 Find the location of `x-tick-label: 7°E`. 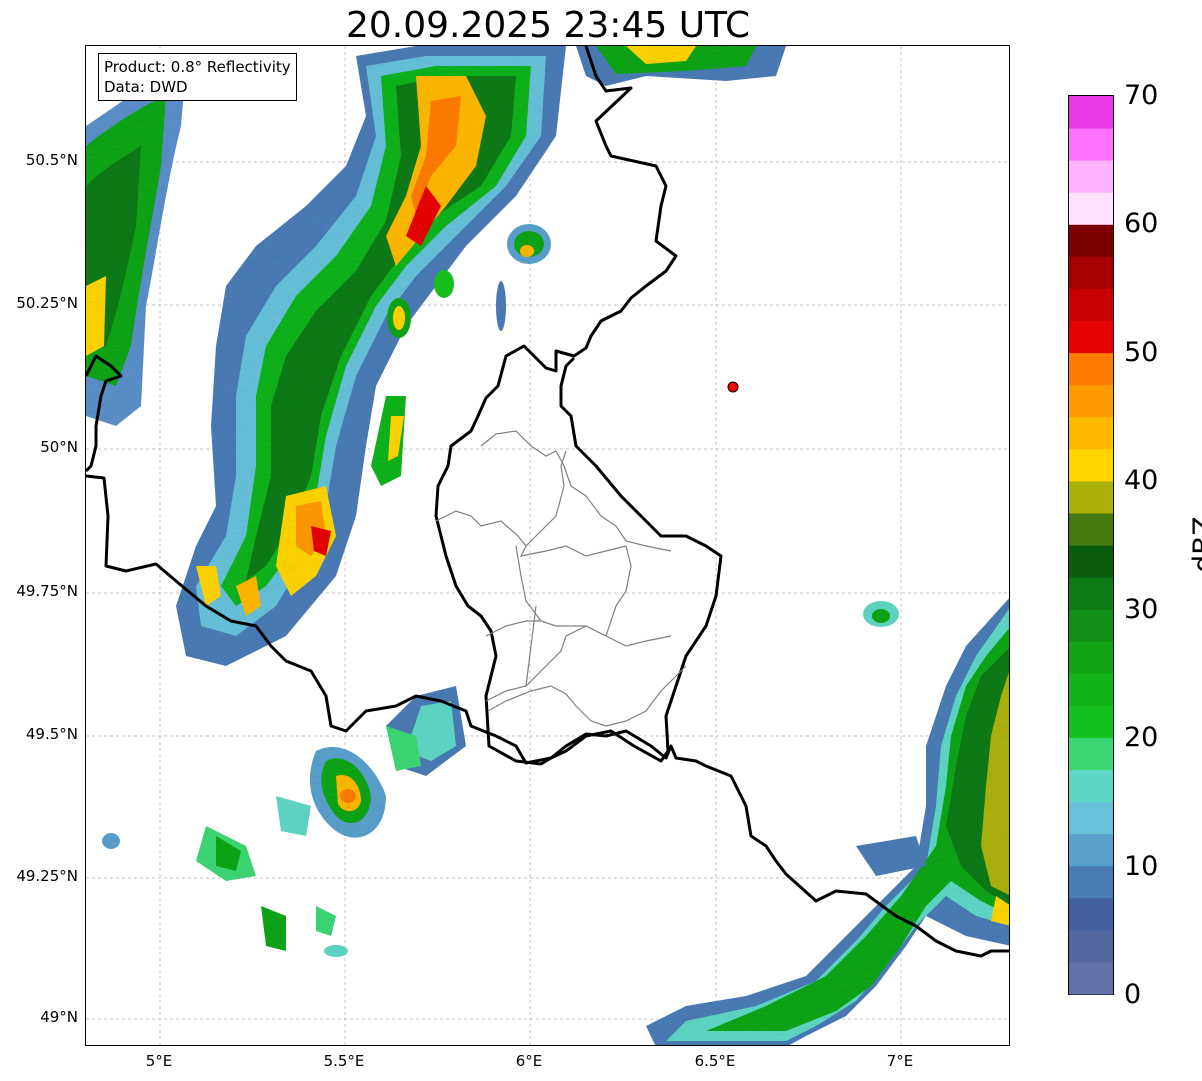

x-tick-label: 7°E is located at coordinates (900, 1061).